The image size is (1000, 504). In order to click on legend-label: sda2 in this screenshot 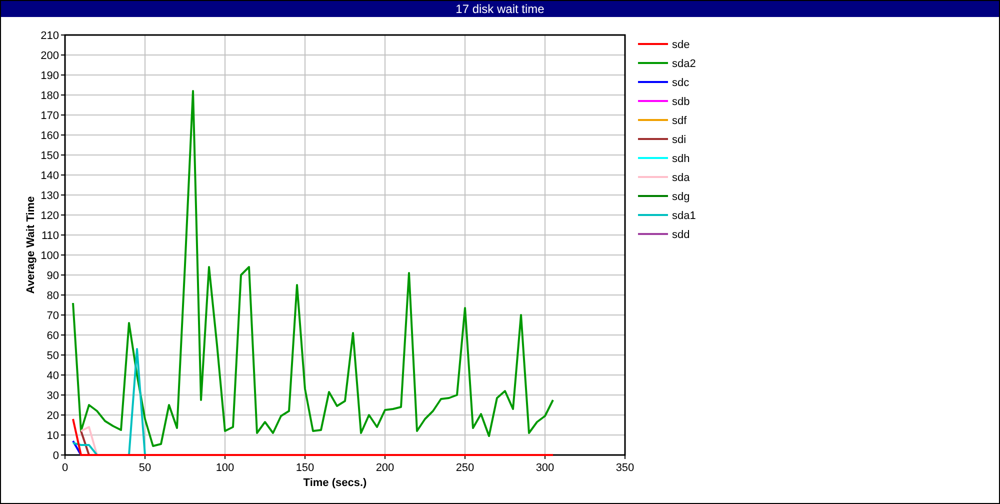, I will do `click(684, 64)`.